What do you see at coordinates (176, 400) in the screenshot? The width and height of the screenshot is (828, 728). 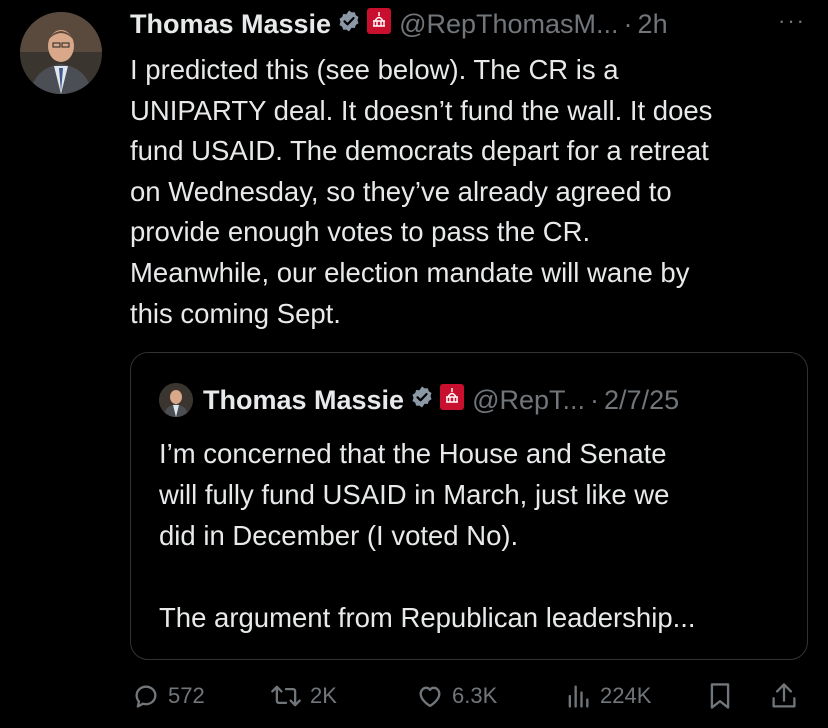 I see `quoted-author-avatar` at bounding box center [176, 400].